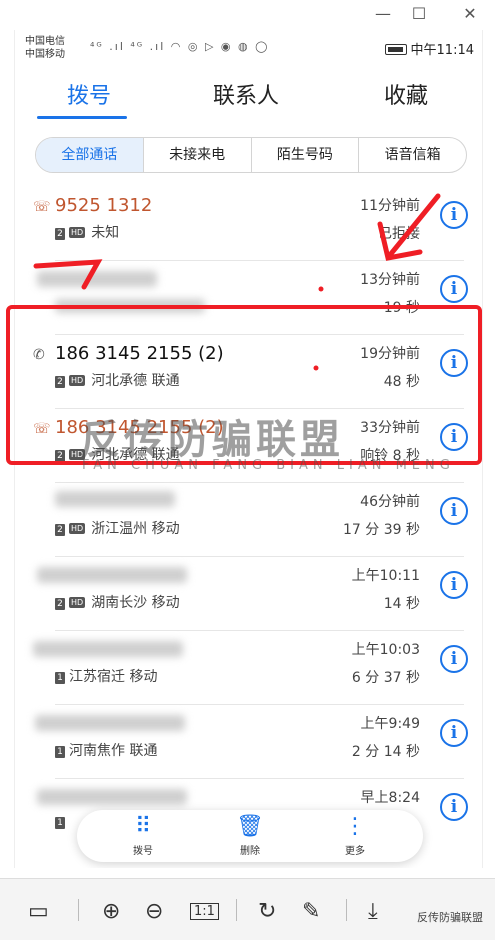 The height and width of the screenshot is (940, 495). Describe the element at coordinates (212, 440) in the screenshot. I see `watermark-text: 反传防骗联盟` at that location.